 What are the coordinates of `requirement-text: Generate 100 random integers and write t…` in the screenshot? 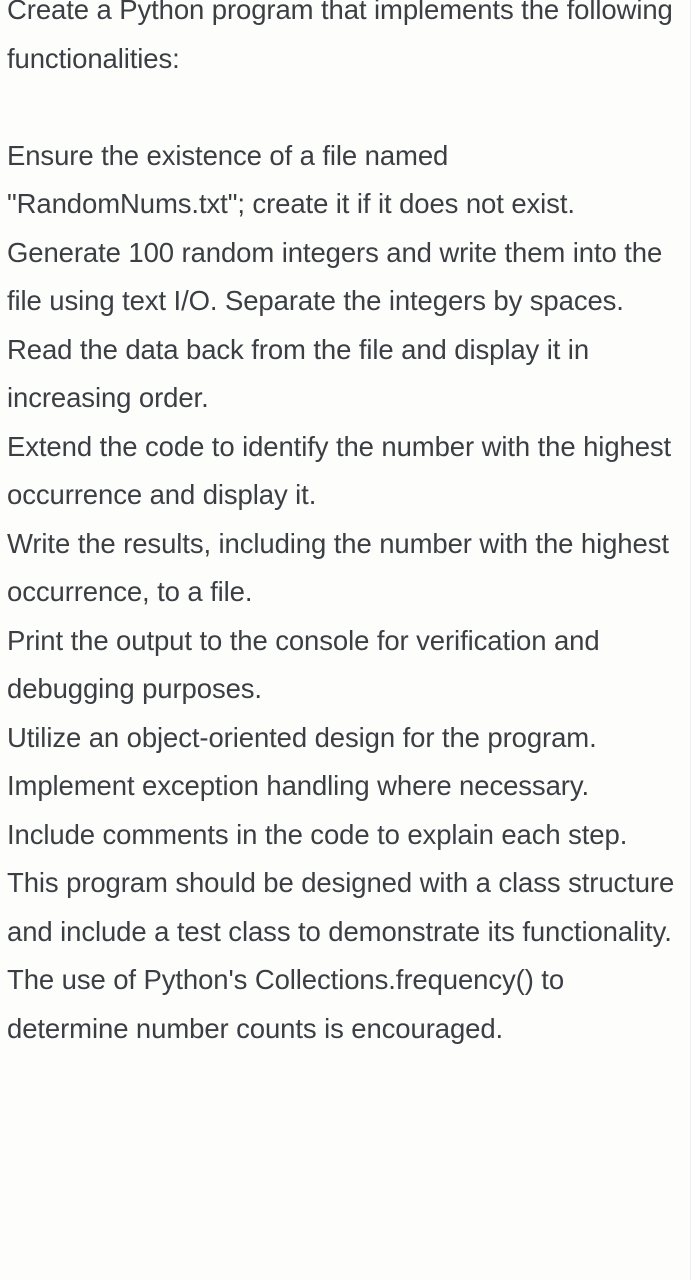 It's located at (338, 276).